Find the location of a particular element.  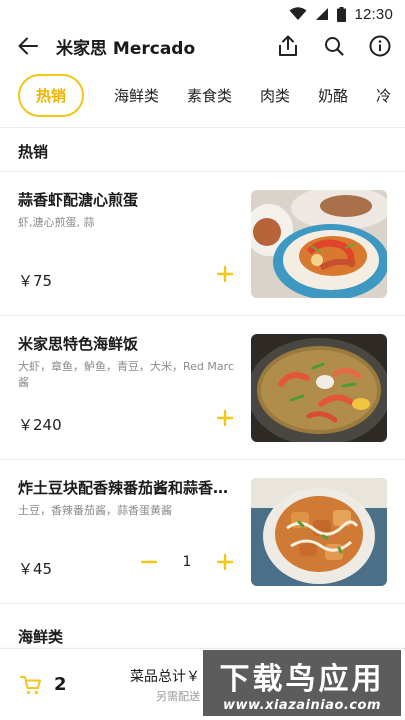

decrease-button is located at coordinates (149, 562).